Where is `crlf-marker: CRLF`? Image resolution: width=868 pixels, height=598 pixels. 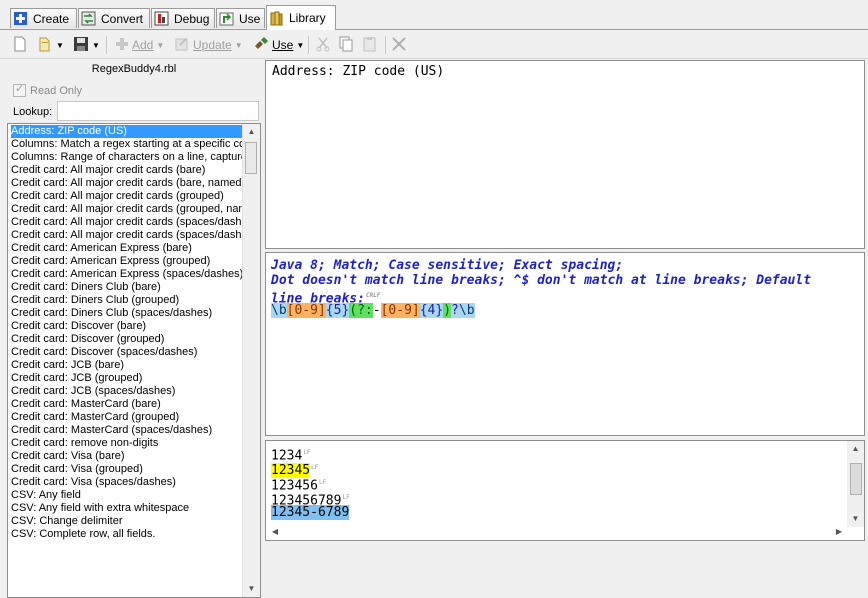
crlf-marker: CRLF is located at coordinates (373, 295).